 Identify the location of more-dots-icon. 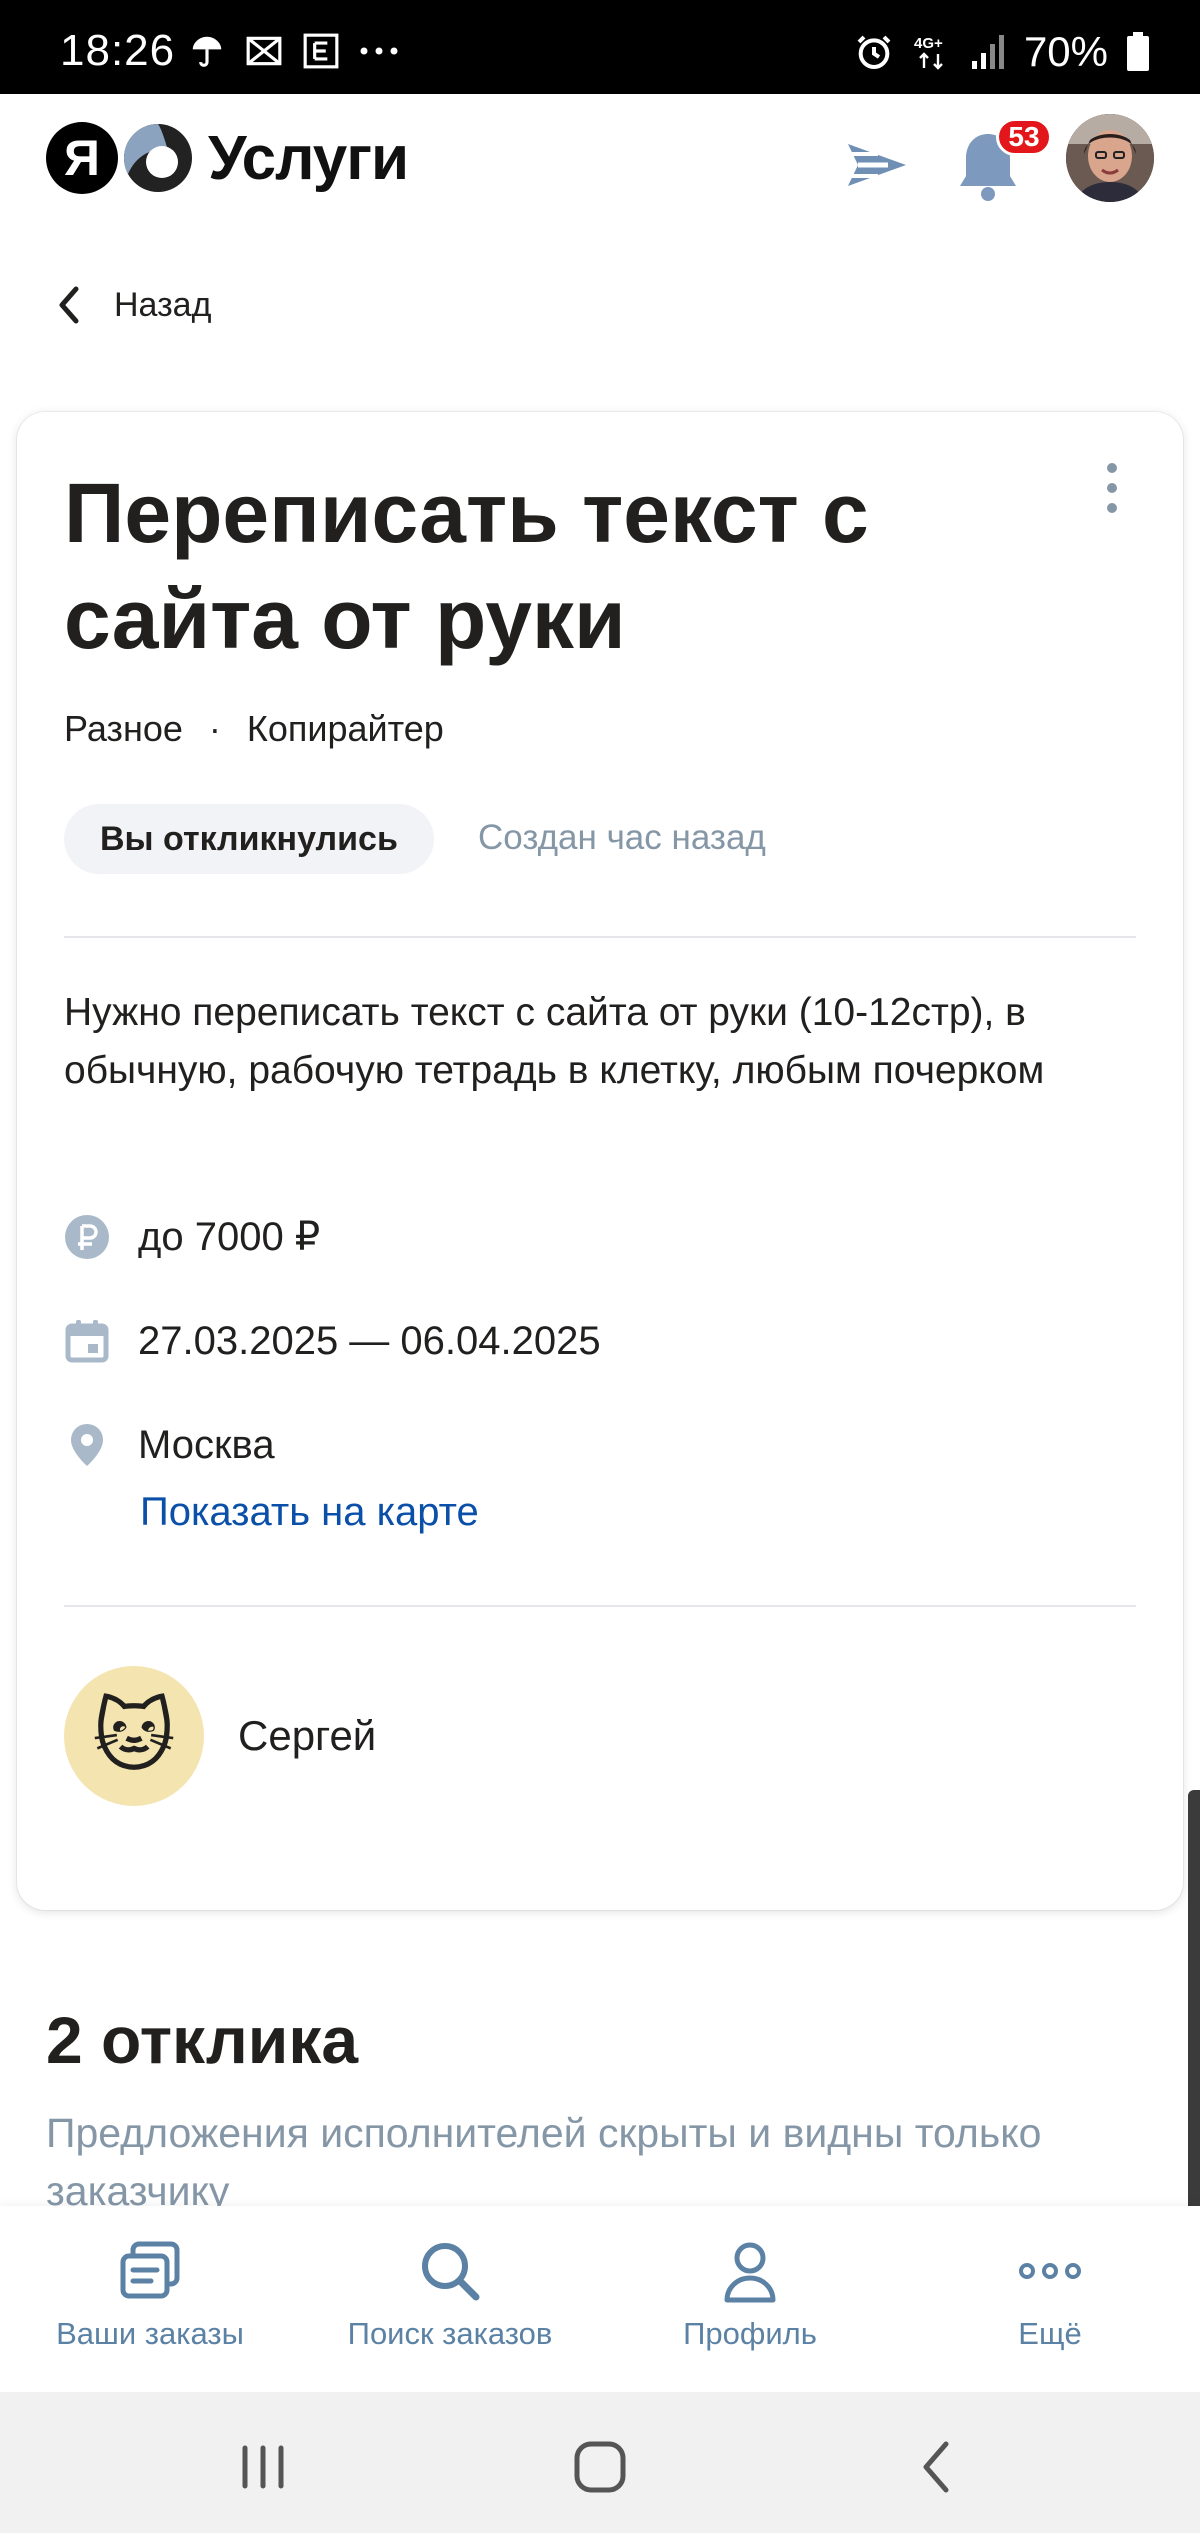
(379, 51).